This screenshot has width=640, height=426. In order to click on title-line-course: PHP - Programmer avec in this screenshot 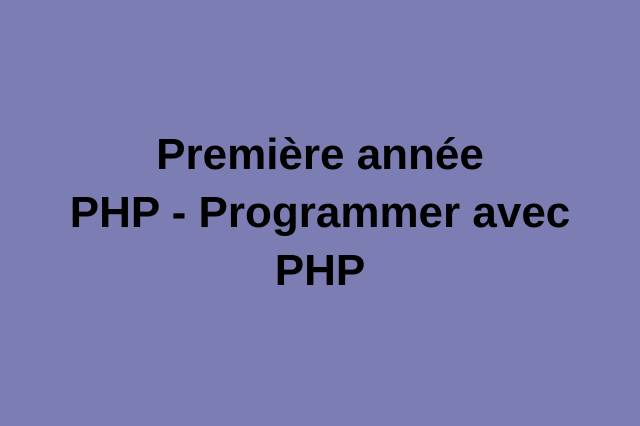, I will do `click(320, 212)`.